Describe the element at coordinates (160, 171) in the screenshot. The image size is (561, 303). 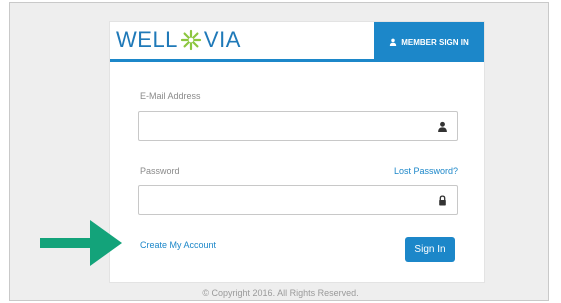
I see `password-label: Password` at that location.